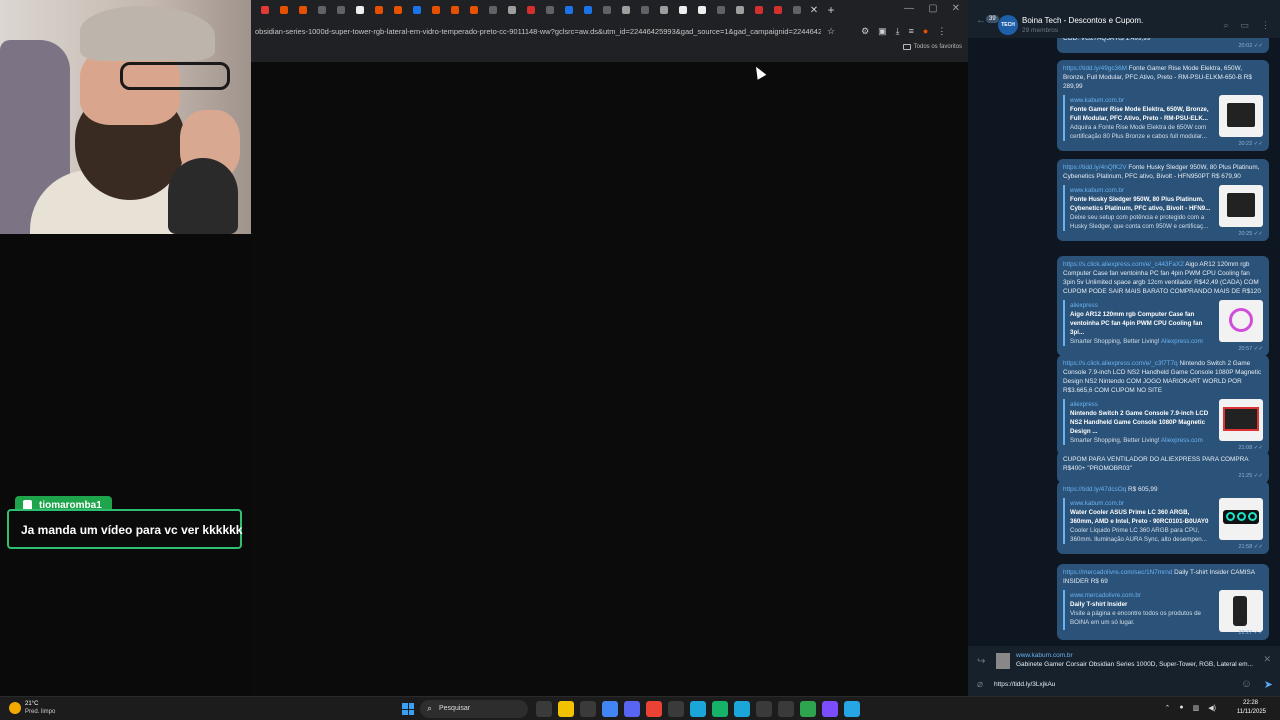  Describe the element at coordinates (1168, 708) in the screenshot. I see `tray-chevron-icon: ⌃` at that location.